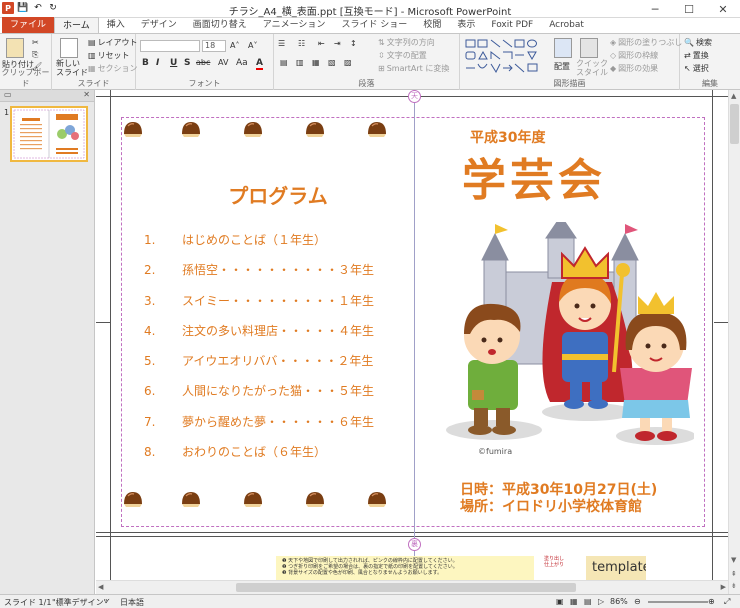 This screenshot has height=608, width=740. I want to click on tab-design: デザイン, so click(159, 25).